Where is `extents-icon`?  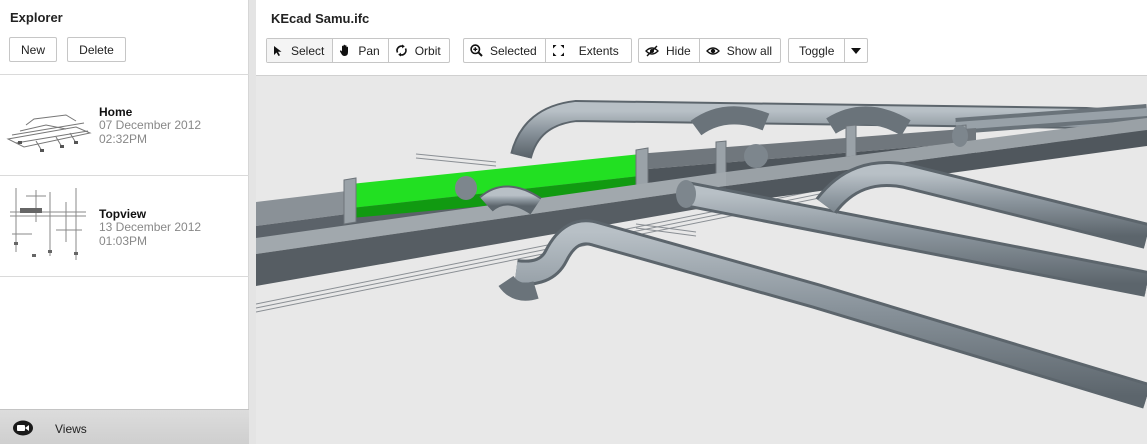
extents-icon is located at coordinates (558, 50).